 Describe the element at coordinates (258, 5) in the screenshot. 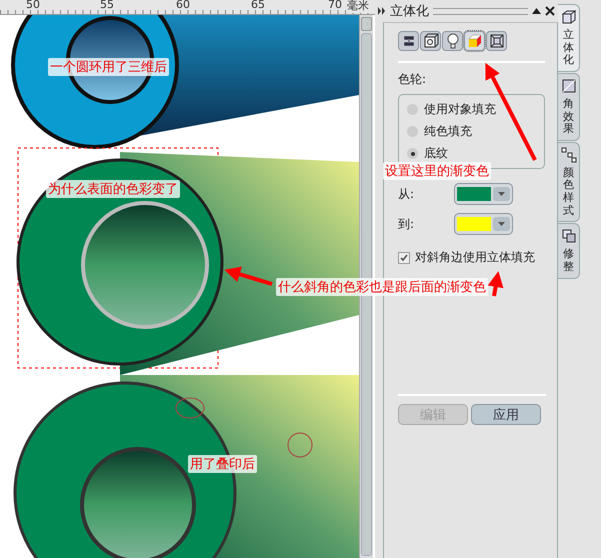

I see `ruler-label: 65` at that location.